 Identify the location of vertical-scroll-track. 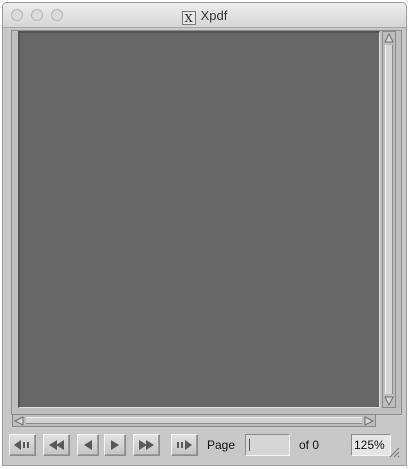
(389, 219).